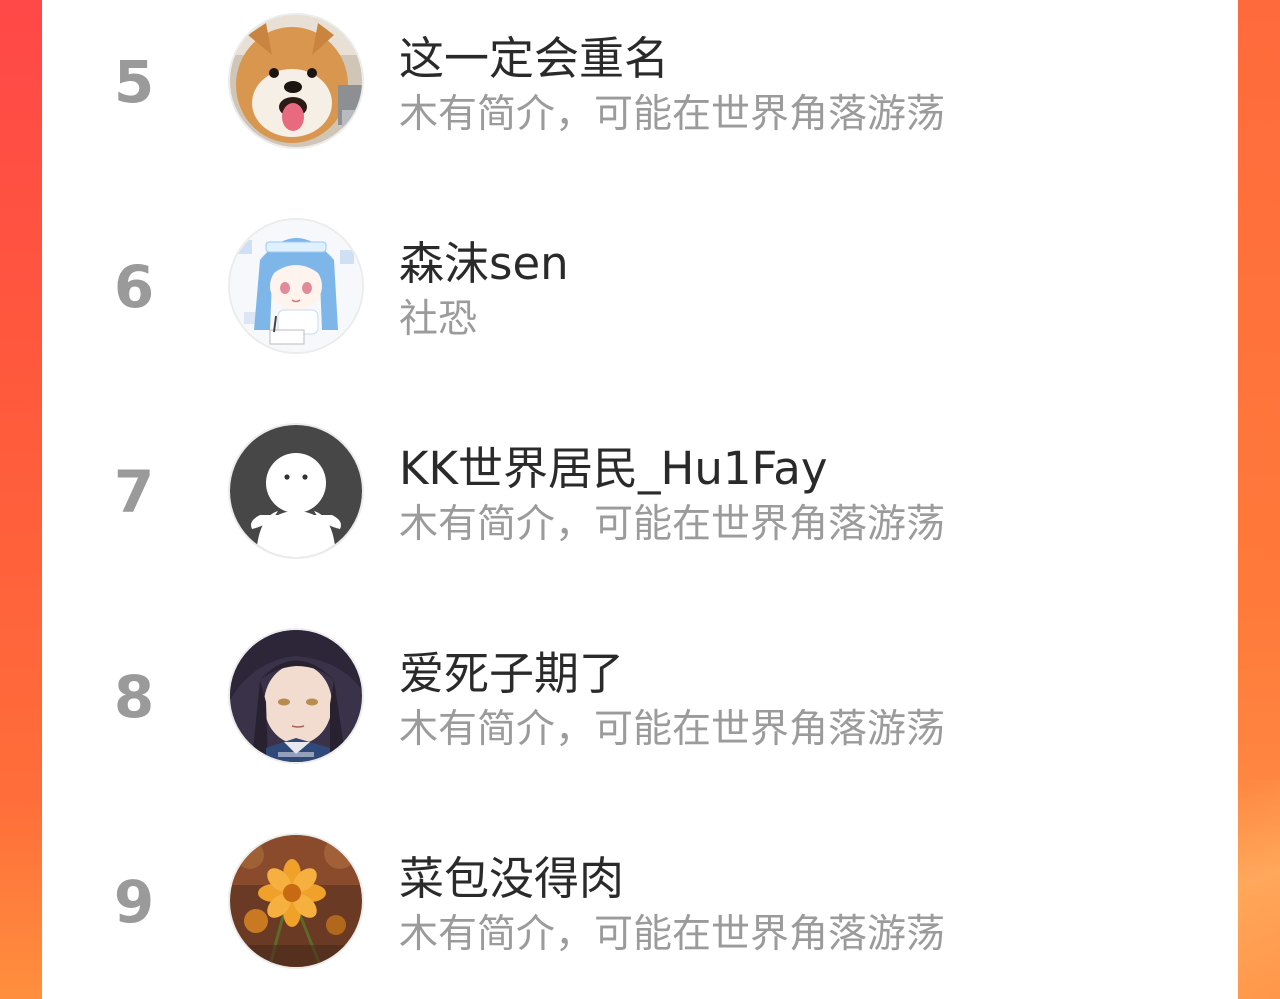 This screenshot has height=999, width=1280. I want to click on user-name: 森沫sen, so click(484, 259).